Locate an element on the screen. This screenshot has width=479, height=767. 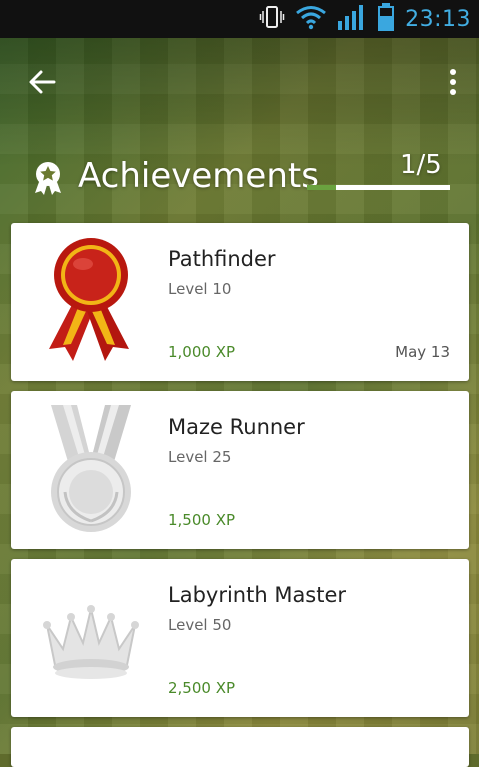
arrow-left-icon is located at coordinates (42, 82).